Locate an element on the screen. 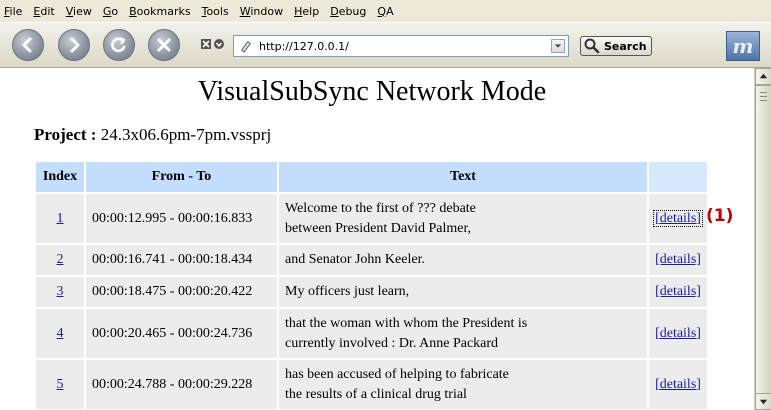 The image size is (771, 410). menu-bookmarks-label: ookmarks is located at coordinates (163, 11).